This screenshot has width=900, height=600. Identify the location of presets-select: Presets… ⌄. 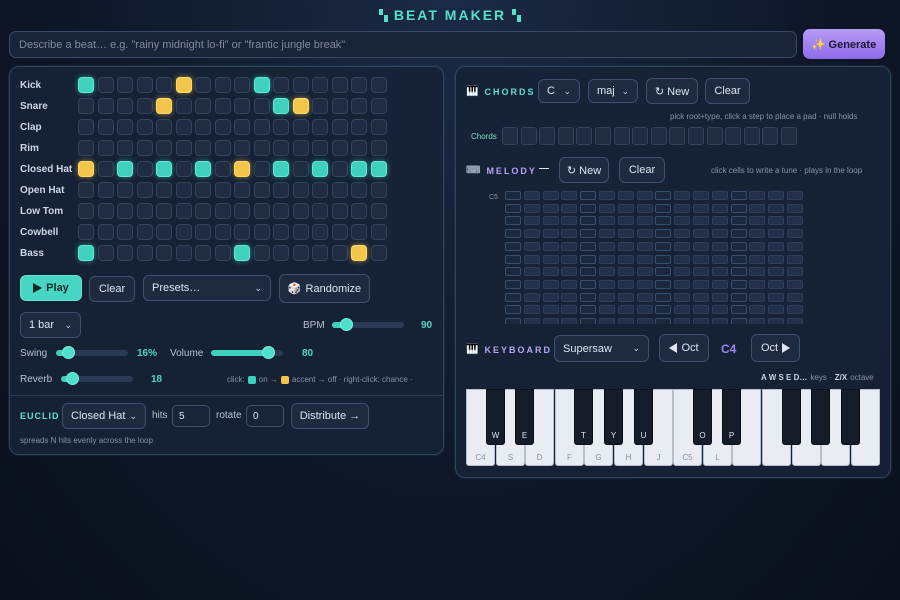
(207, 288).